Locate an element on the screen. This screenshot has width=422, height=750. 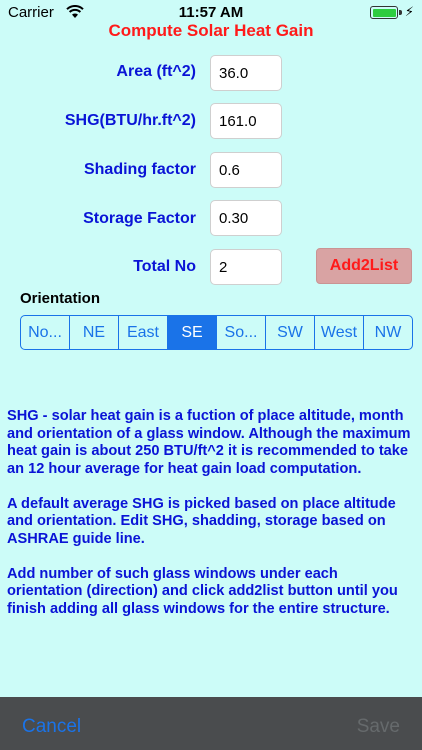
save-button: Save is located at coordinates (378, 727).